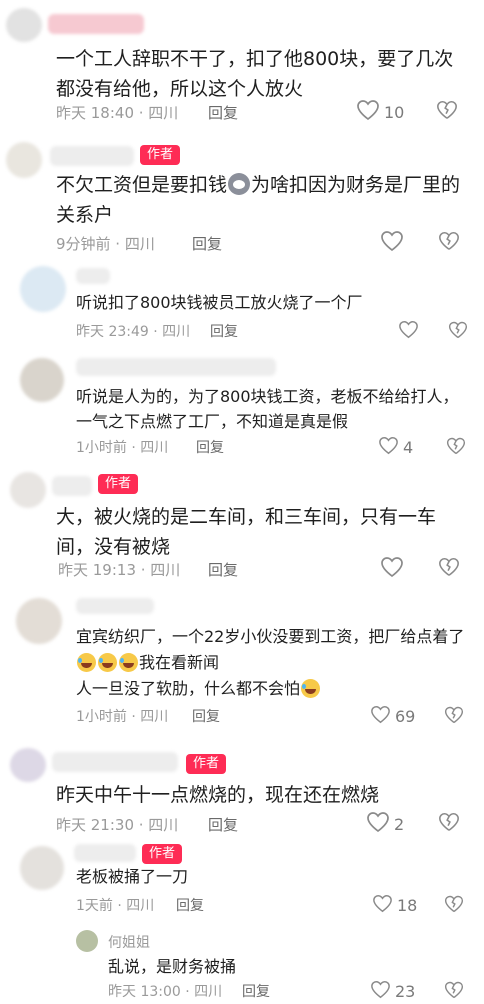 The width and height of the screenshot is (484, 1004). I want to click on like-button: 4, so click(395, 447).